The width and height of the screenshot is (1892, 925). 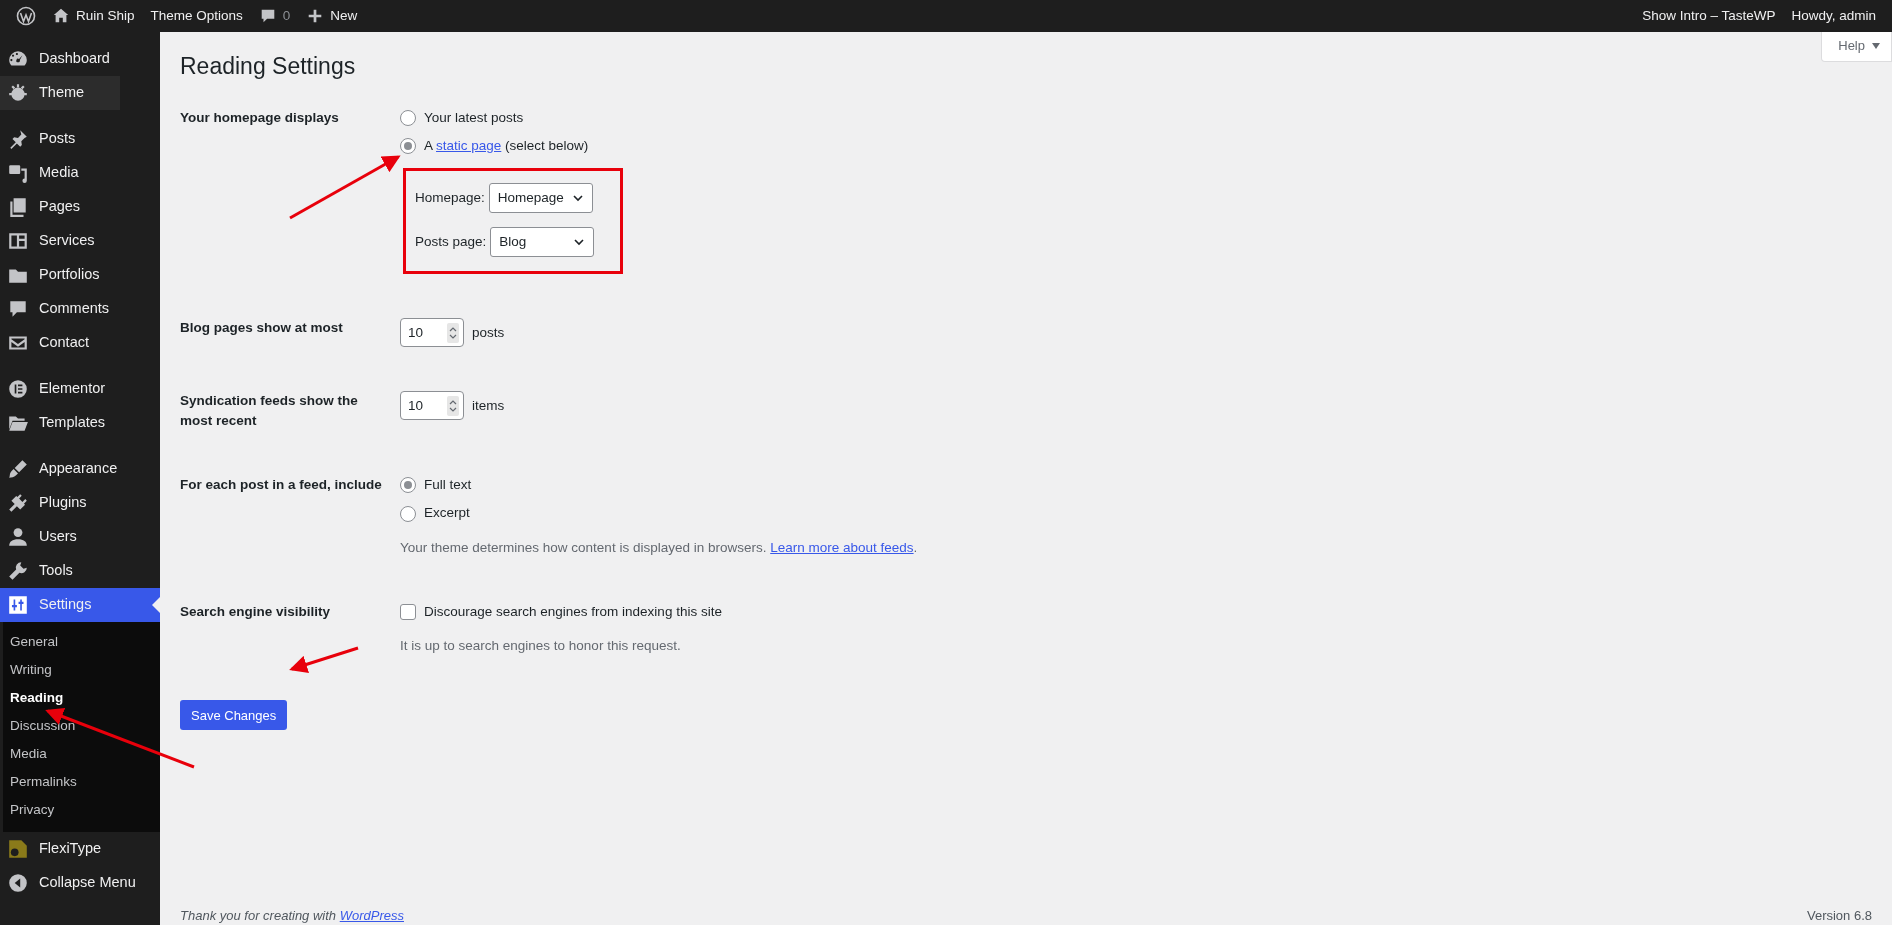 What do you see at coordinates (448, 485) in the screenshot?
I see `option-label: Full text` at bounding box center [448, 485].